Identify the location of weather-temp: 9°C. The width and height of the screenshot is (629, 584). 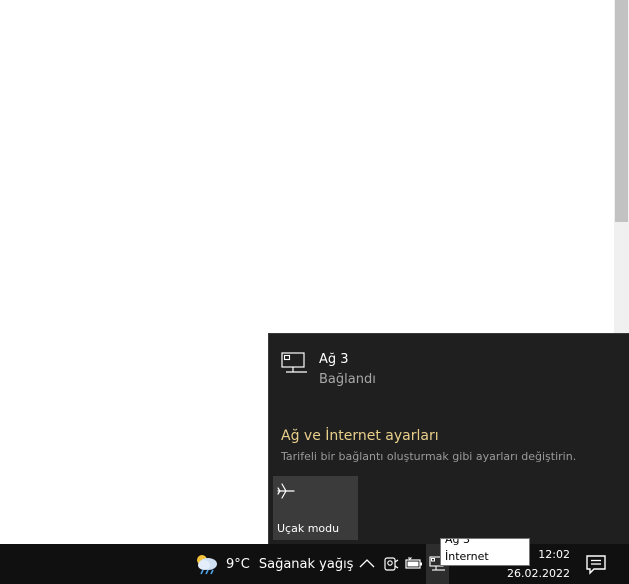
(238, 564).